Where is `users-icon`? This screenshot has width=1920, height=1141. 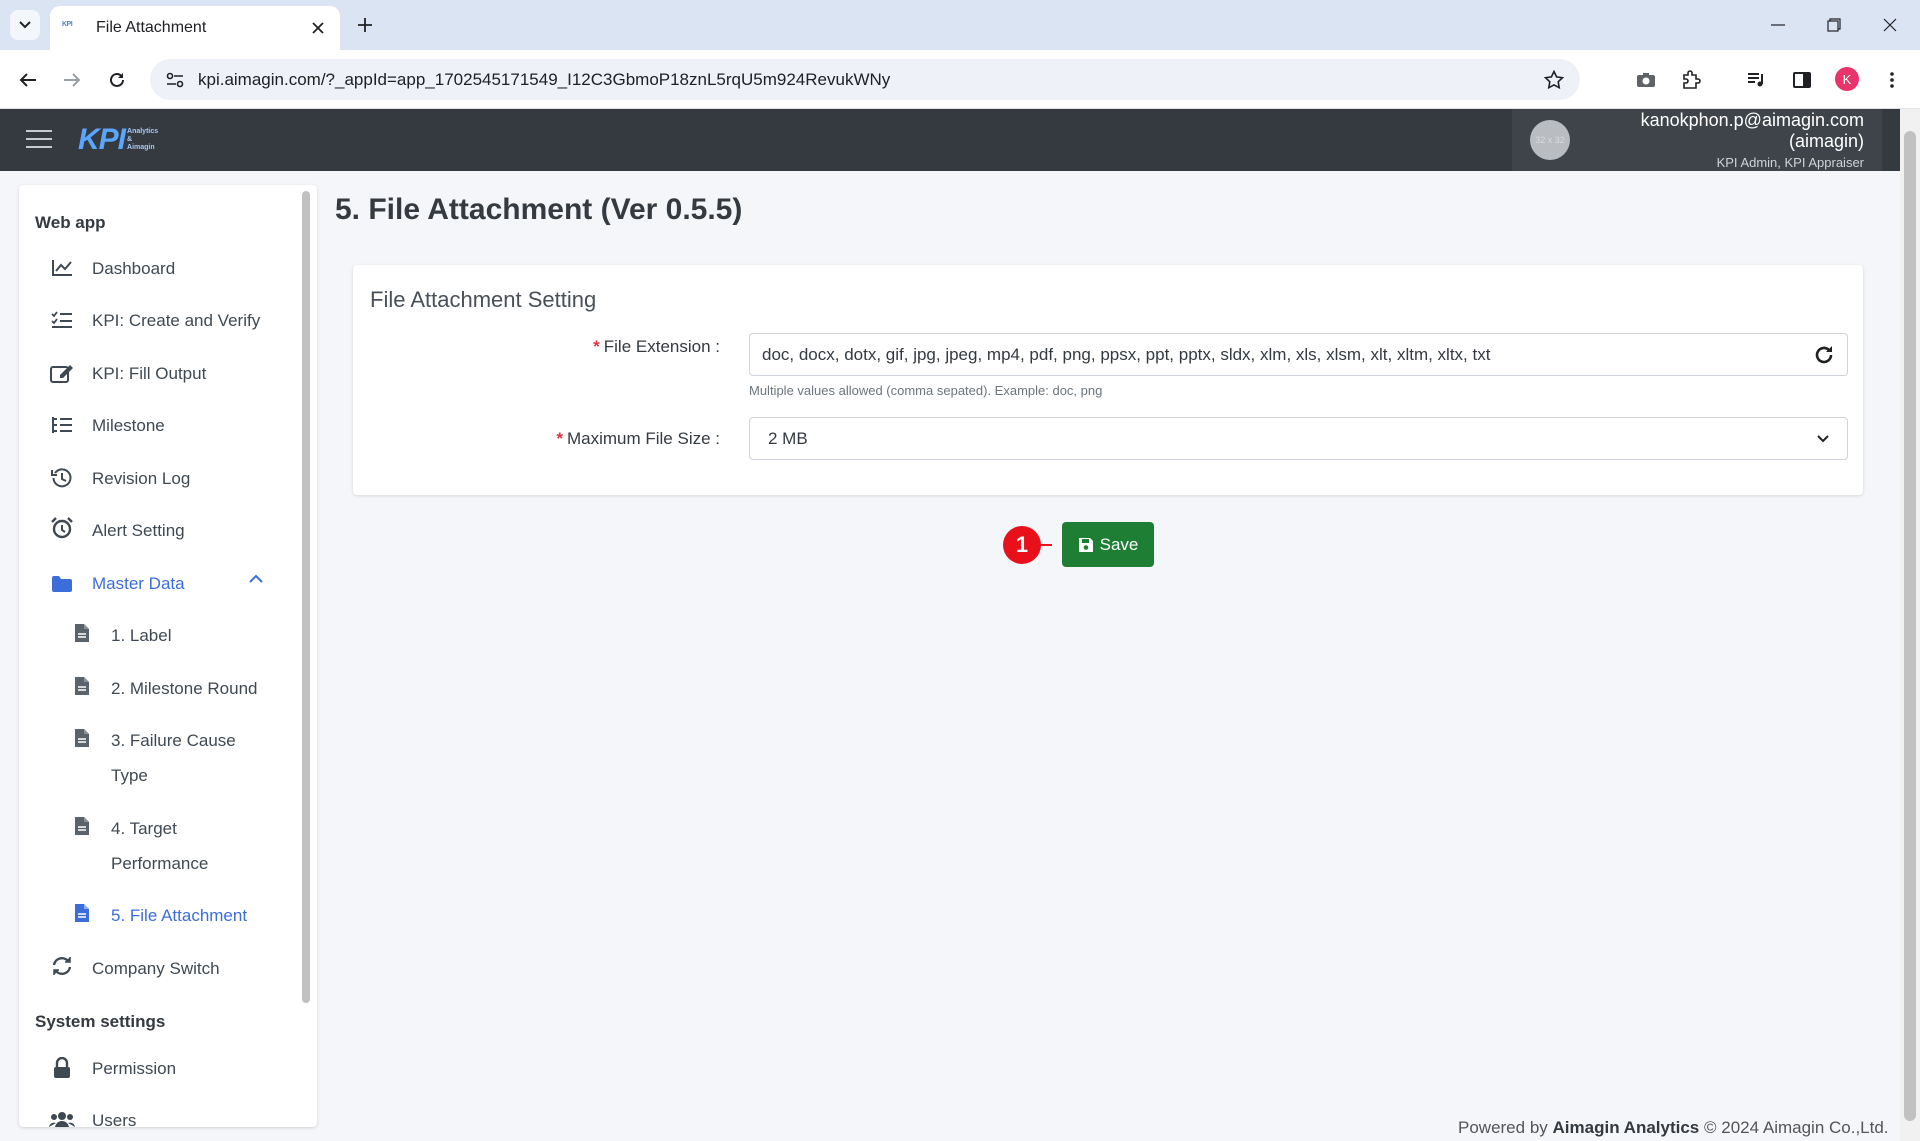
users-icon is located at coordinates (62, 1119).